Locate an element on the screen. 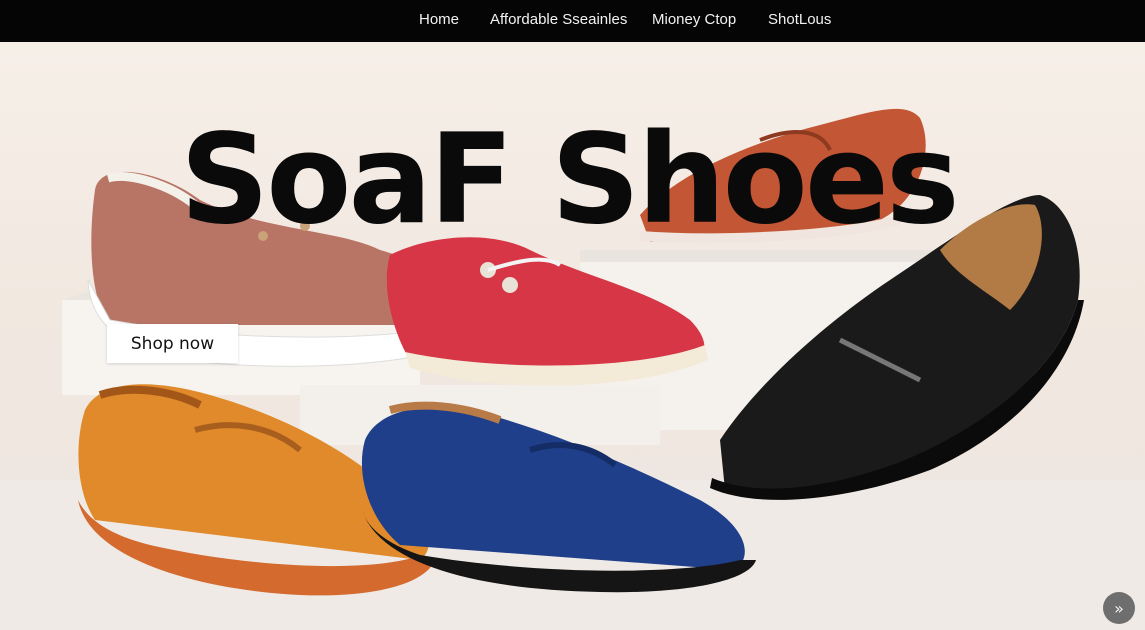 The height and width of the screenshot is (630, 1145). shop-now-button: Shop now is located at coordinates (172, 343).